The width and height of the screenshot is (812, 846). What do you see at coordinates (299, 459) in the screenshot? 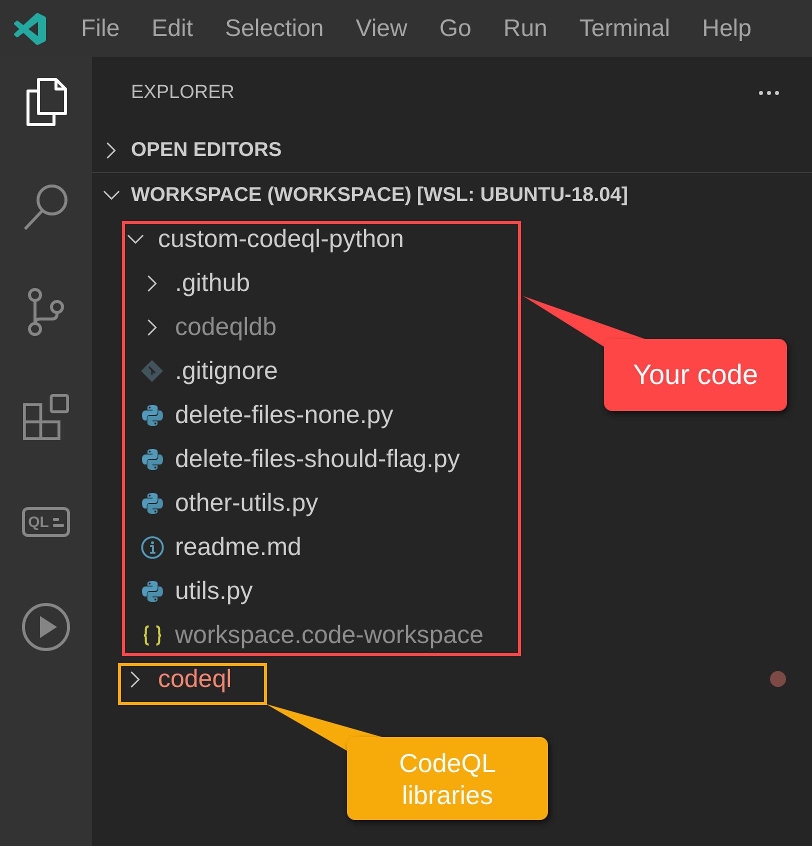
I see `tree-item: delete-files-should-flag.py` at bounding box center [299, 459].